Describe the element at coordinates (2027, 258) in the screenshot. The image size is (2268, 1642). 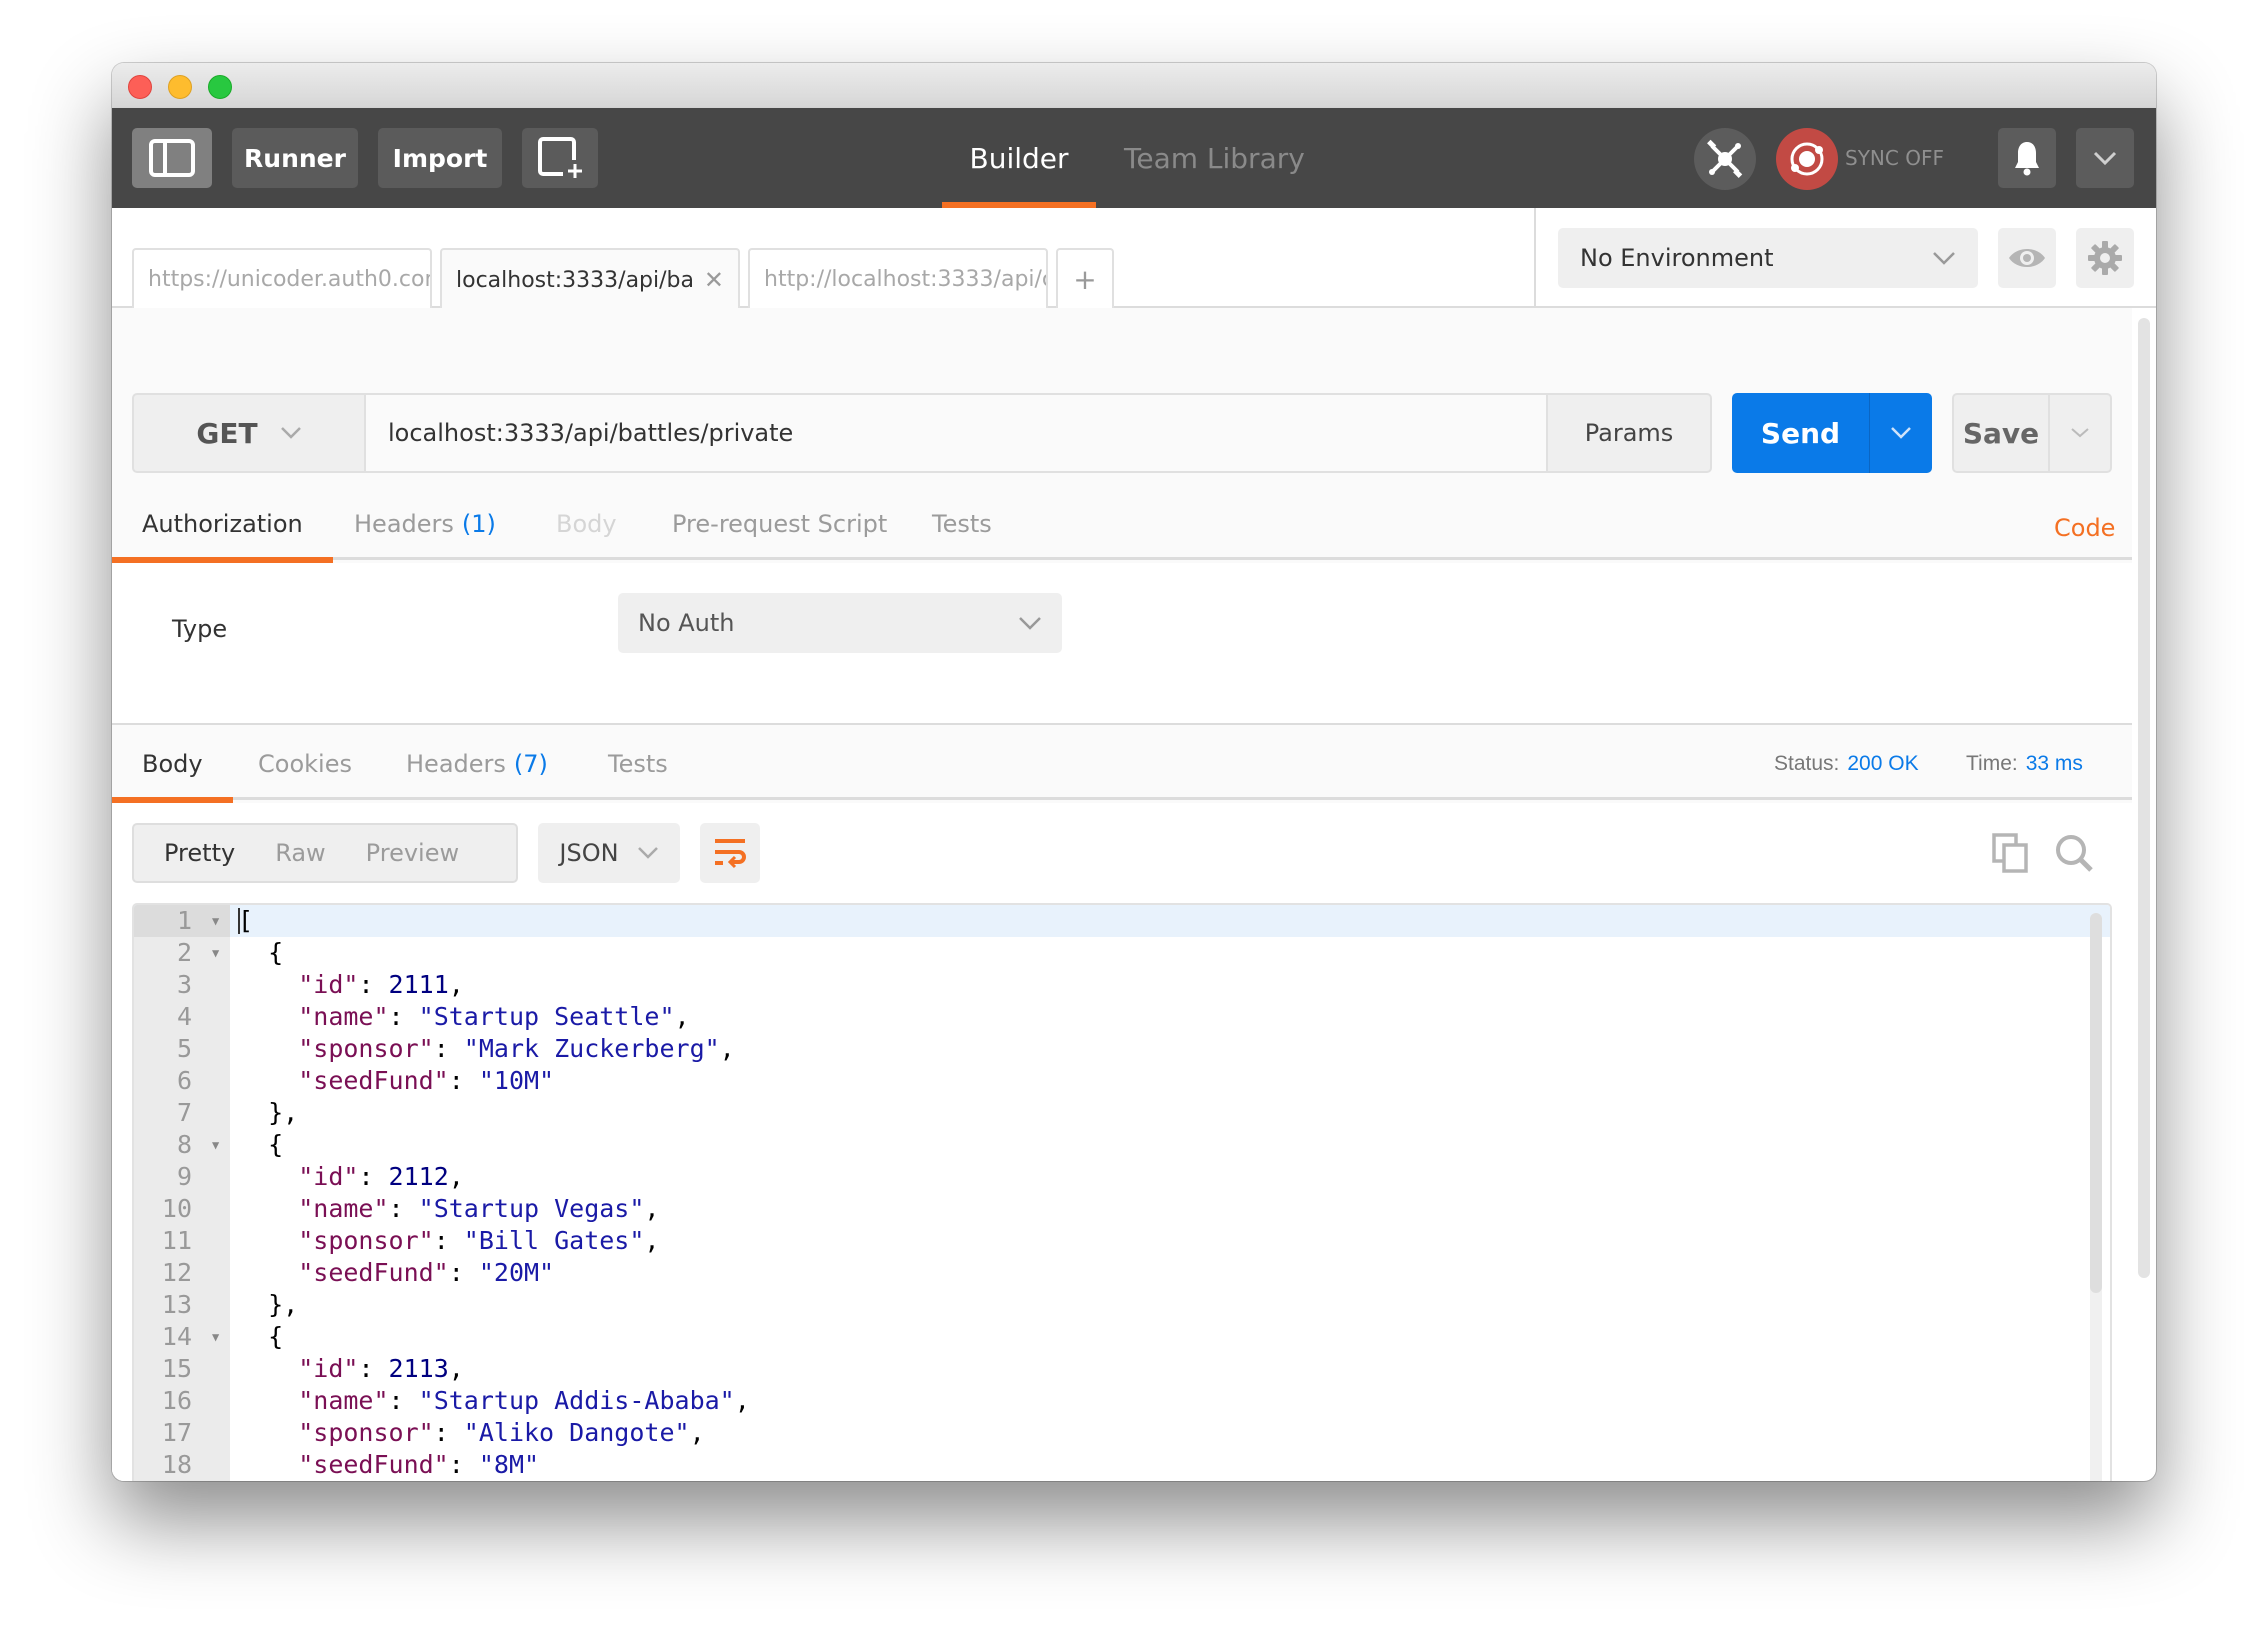
I see `environment-quick-look-button` at that location.